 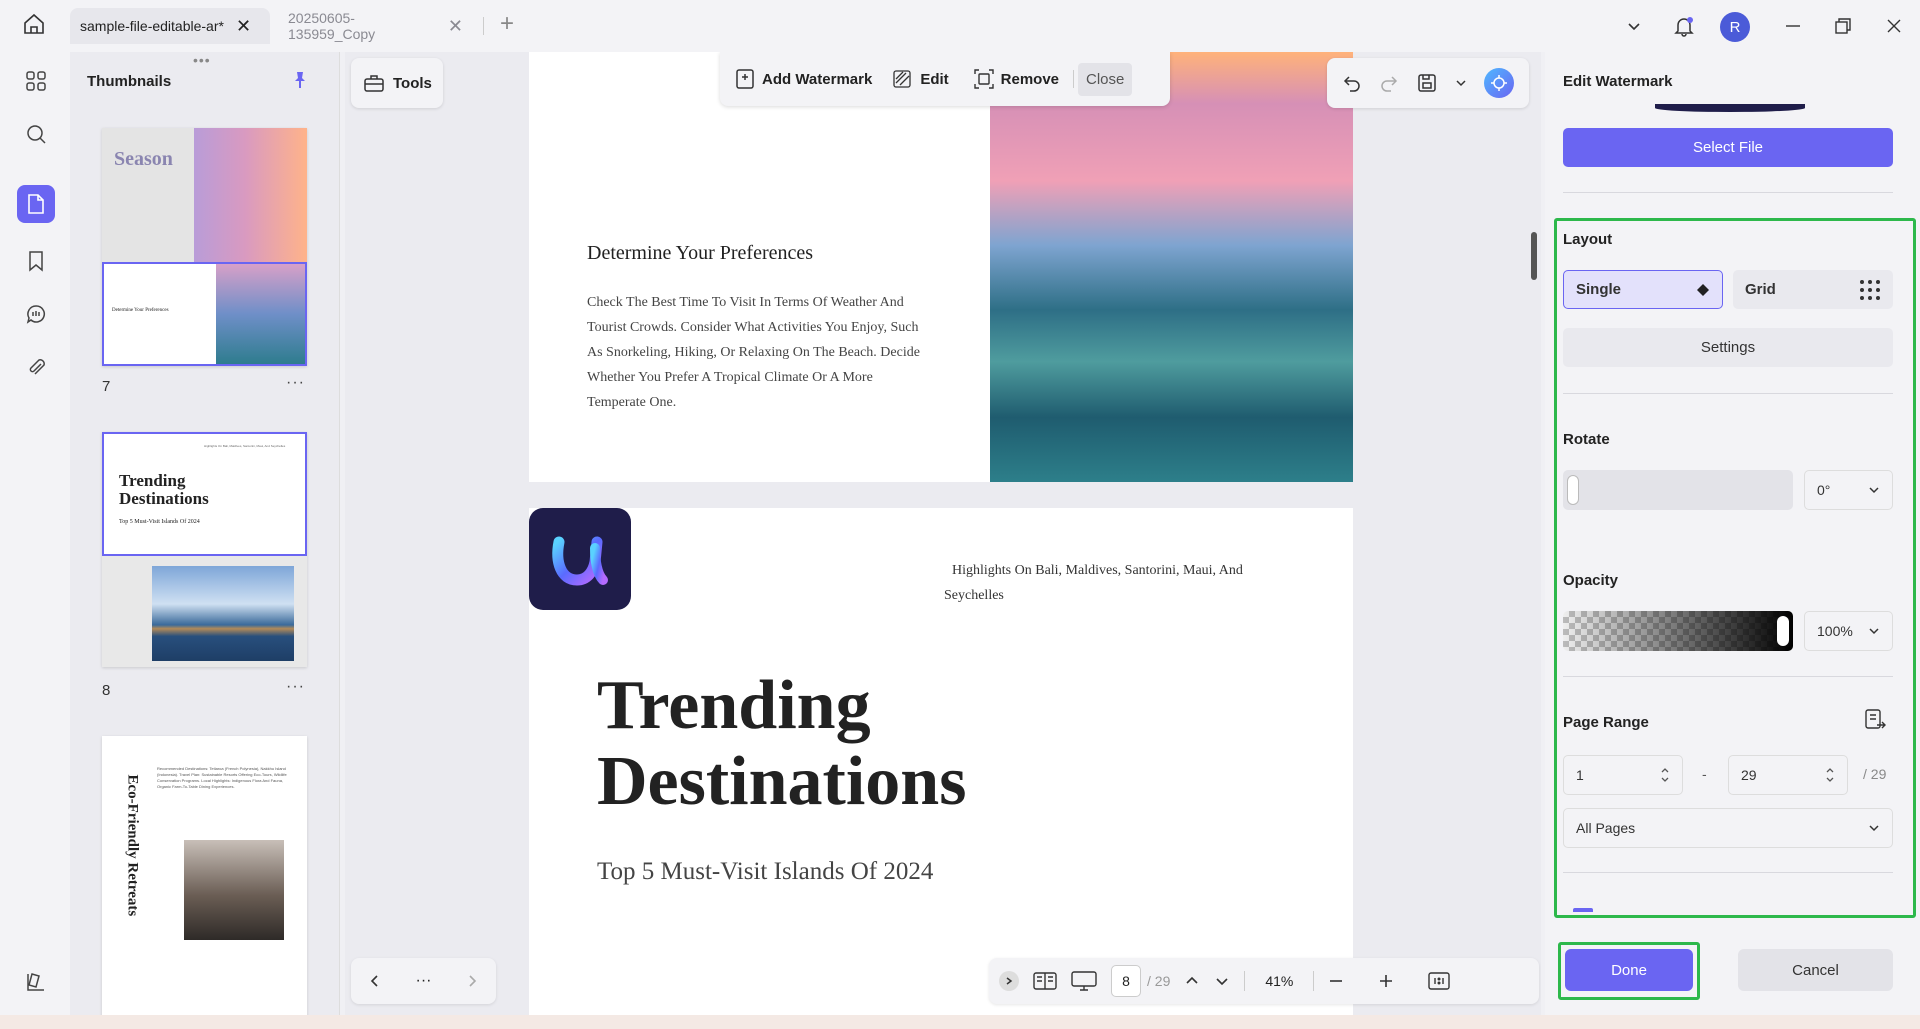 What do you see at coordinates (300, 80) in the screenshot?
I see `pin-icon` at bounding box center [300, 80].